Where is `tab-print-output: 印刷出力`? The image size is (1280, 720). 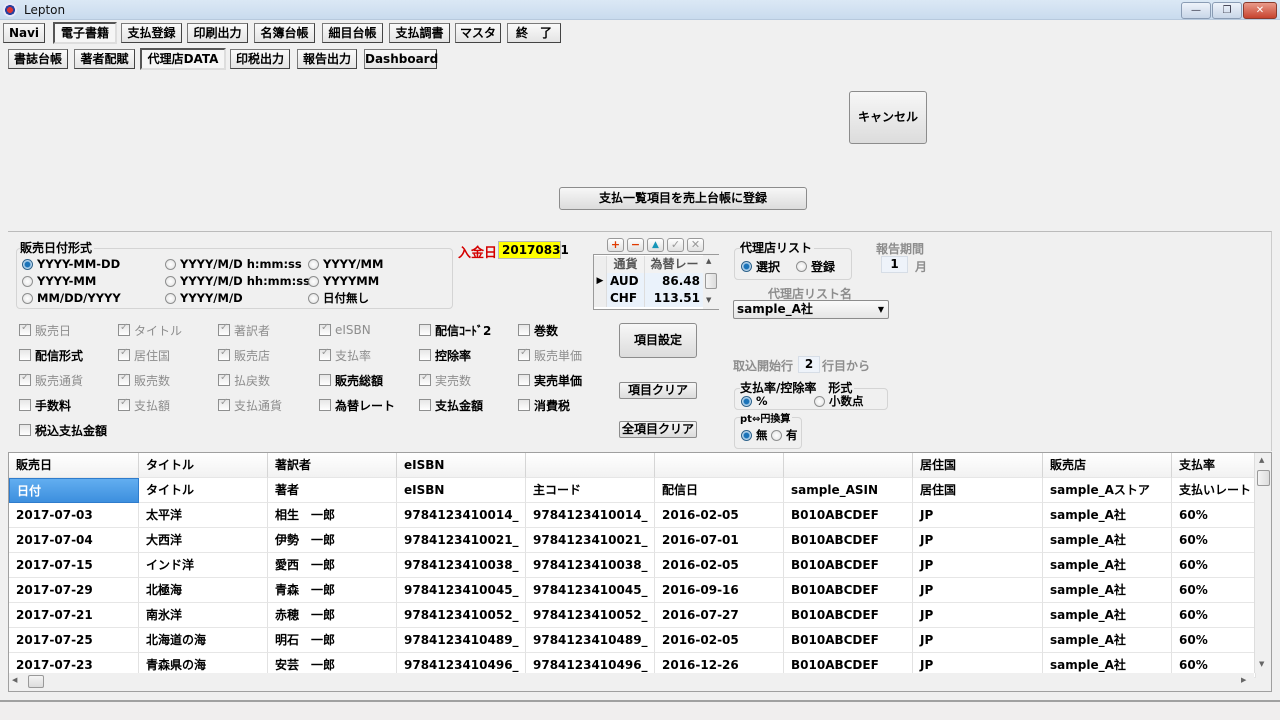 tab-print-output: 印刷出力 is located at coordinates (217, 33).